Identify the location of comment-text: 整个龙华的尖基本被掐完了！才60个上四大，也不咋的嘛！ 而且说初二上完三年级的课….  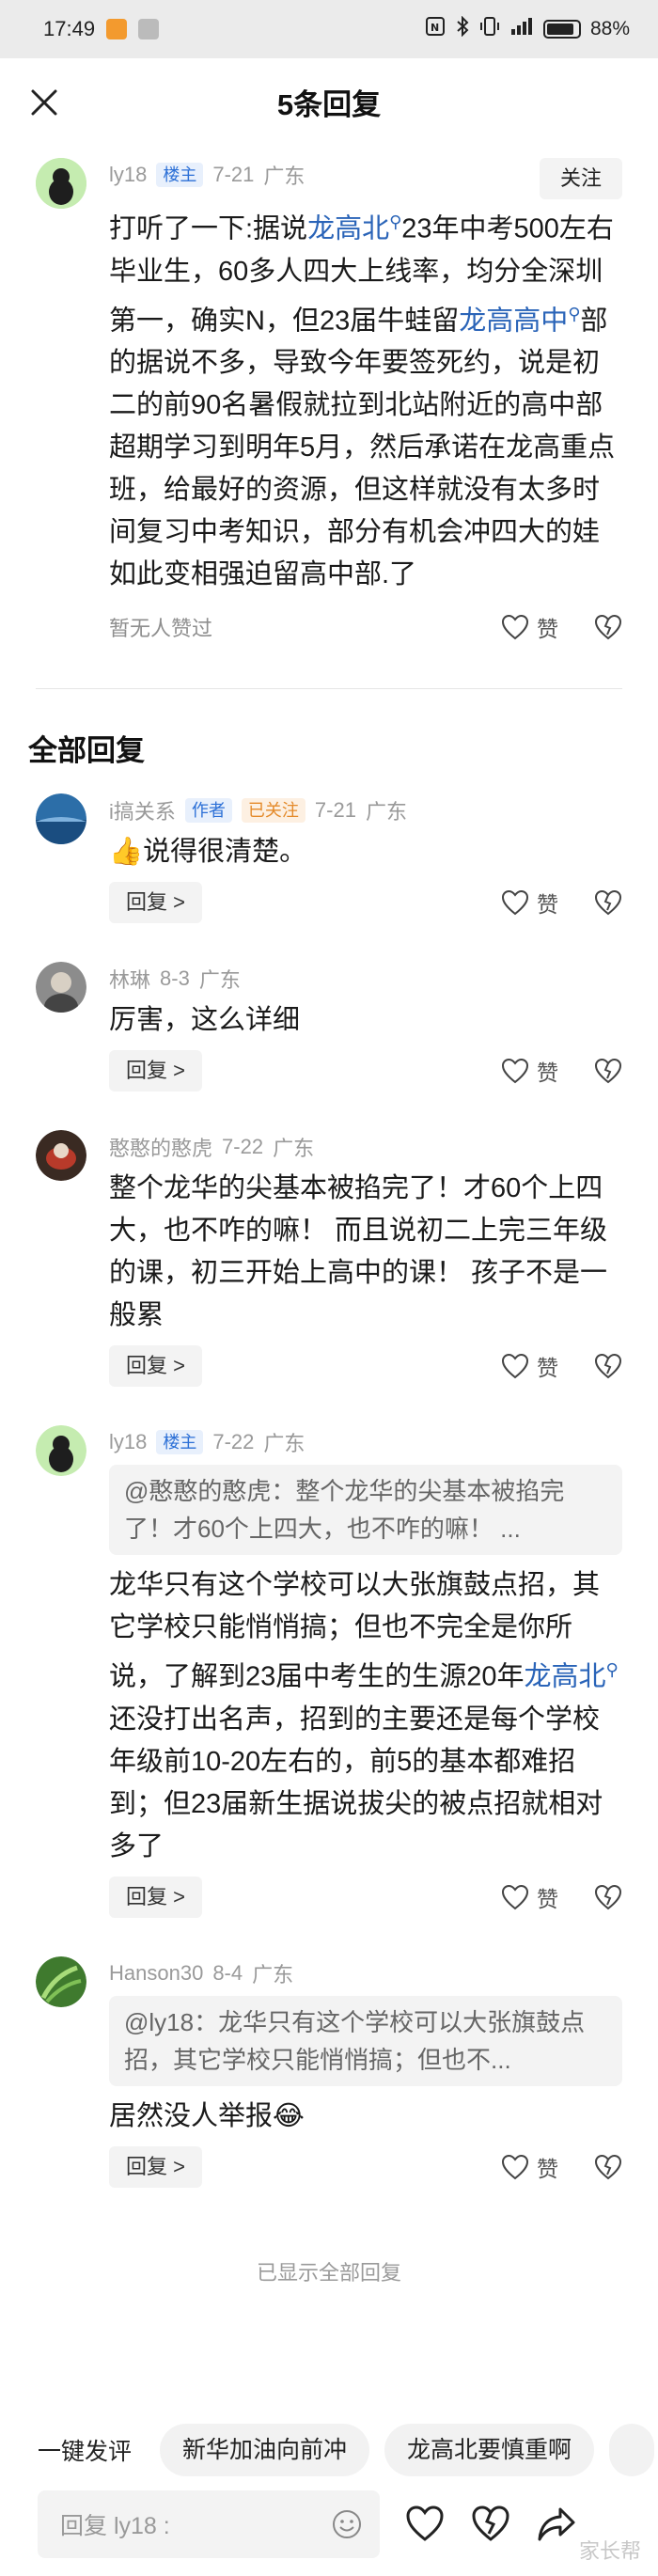
(358, 1252).